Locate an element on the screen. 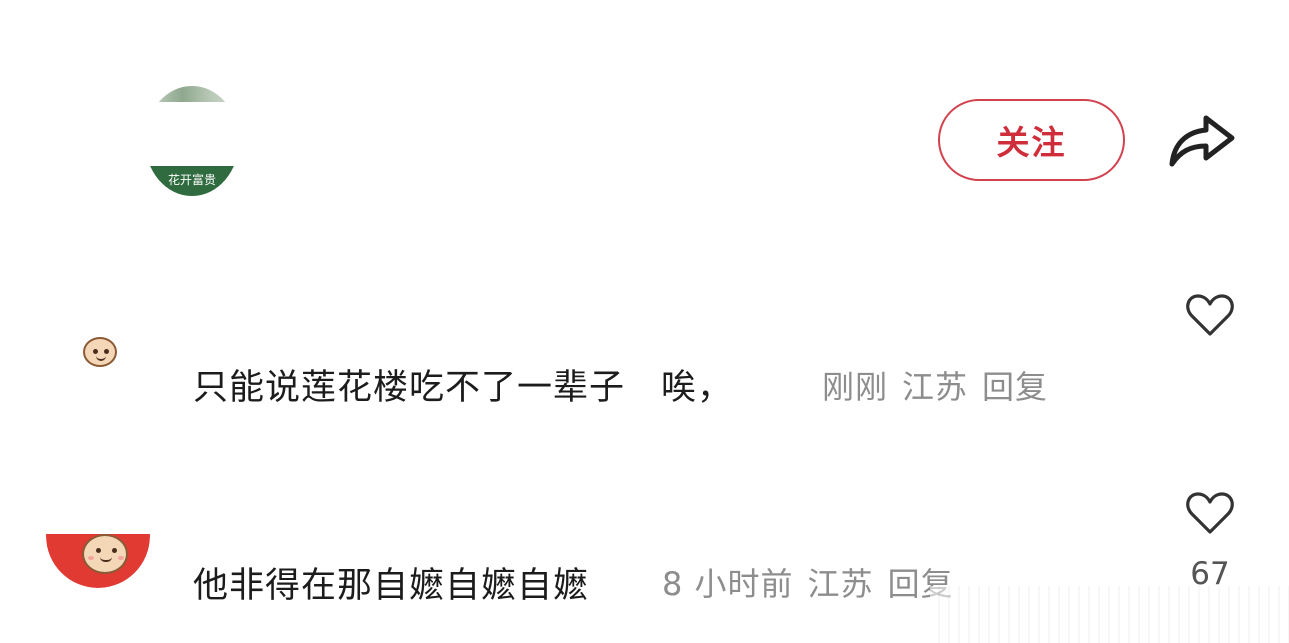  avatar-image-strip is located at coordinates (192, 94).